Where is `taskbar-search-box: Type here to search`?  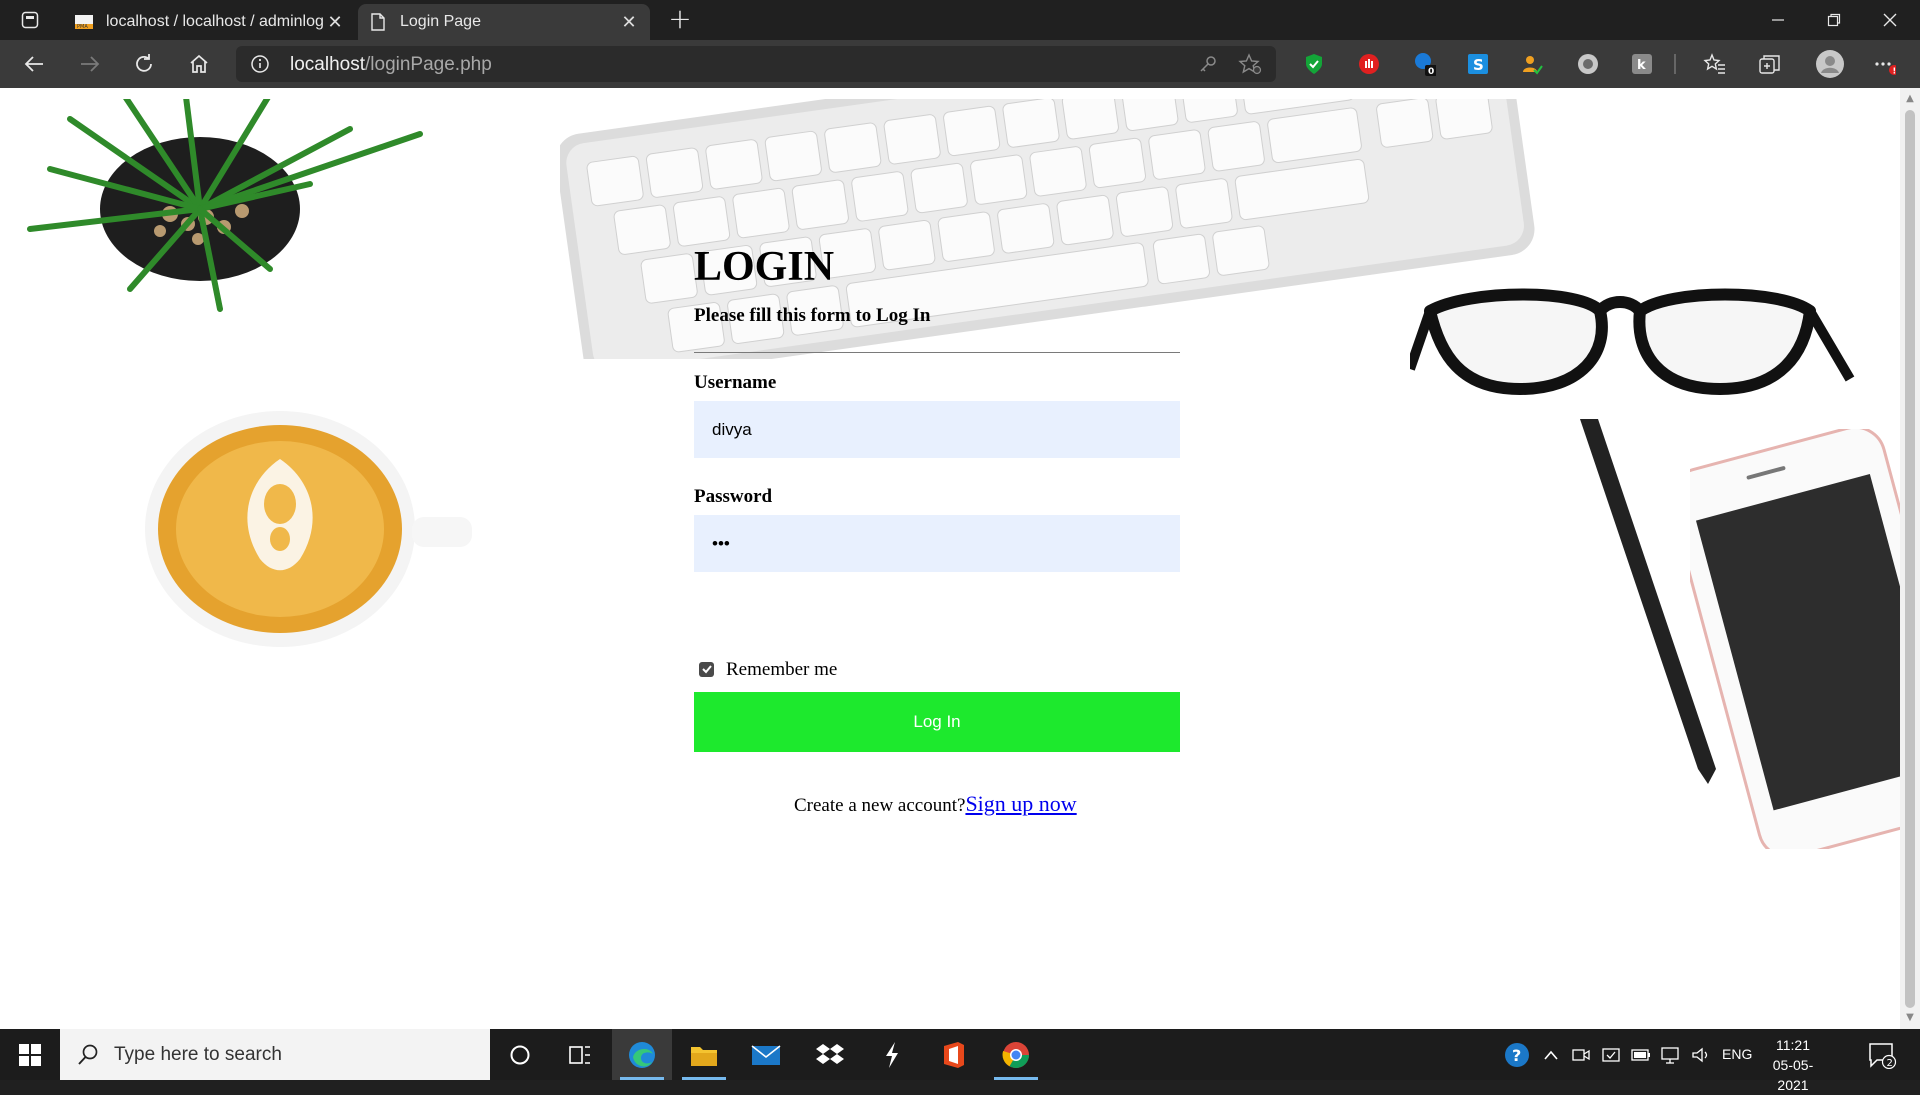
taskbar-search-box: Type here to search is located at coordinates (275, 1054).